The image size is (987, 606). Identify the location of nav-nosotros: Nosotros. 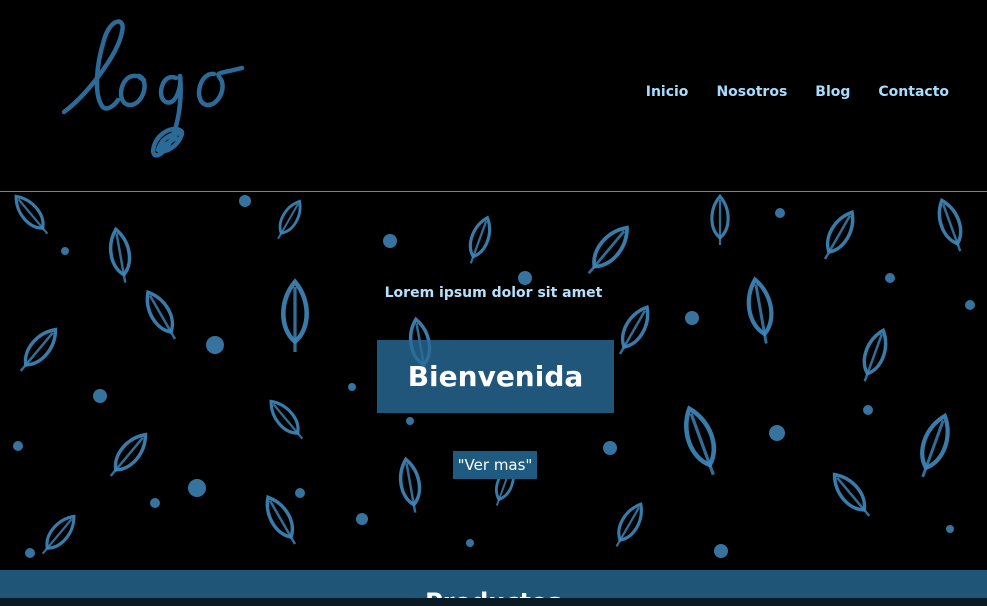
(751, 92).